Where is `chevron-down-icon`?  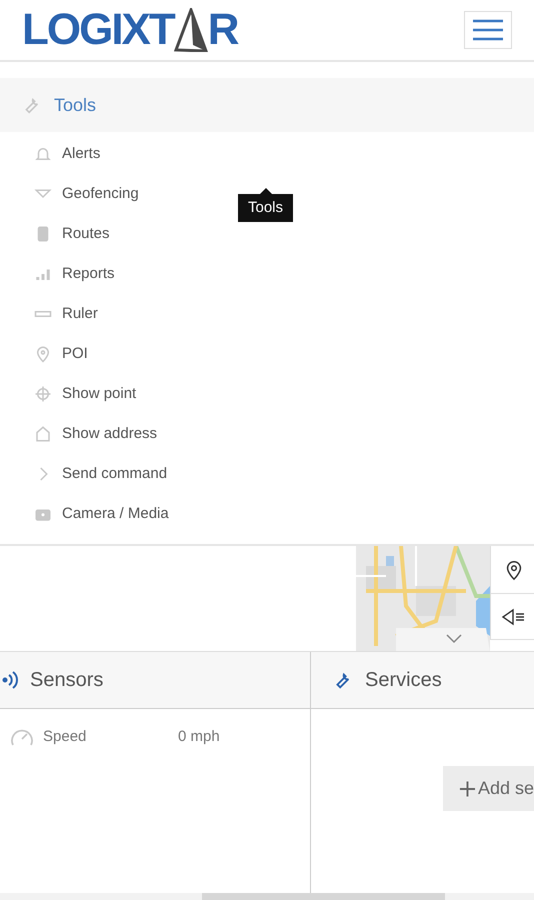
chevron-down-icon is located at coordinates (454, 639).